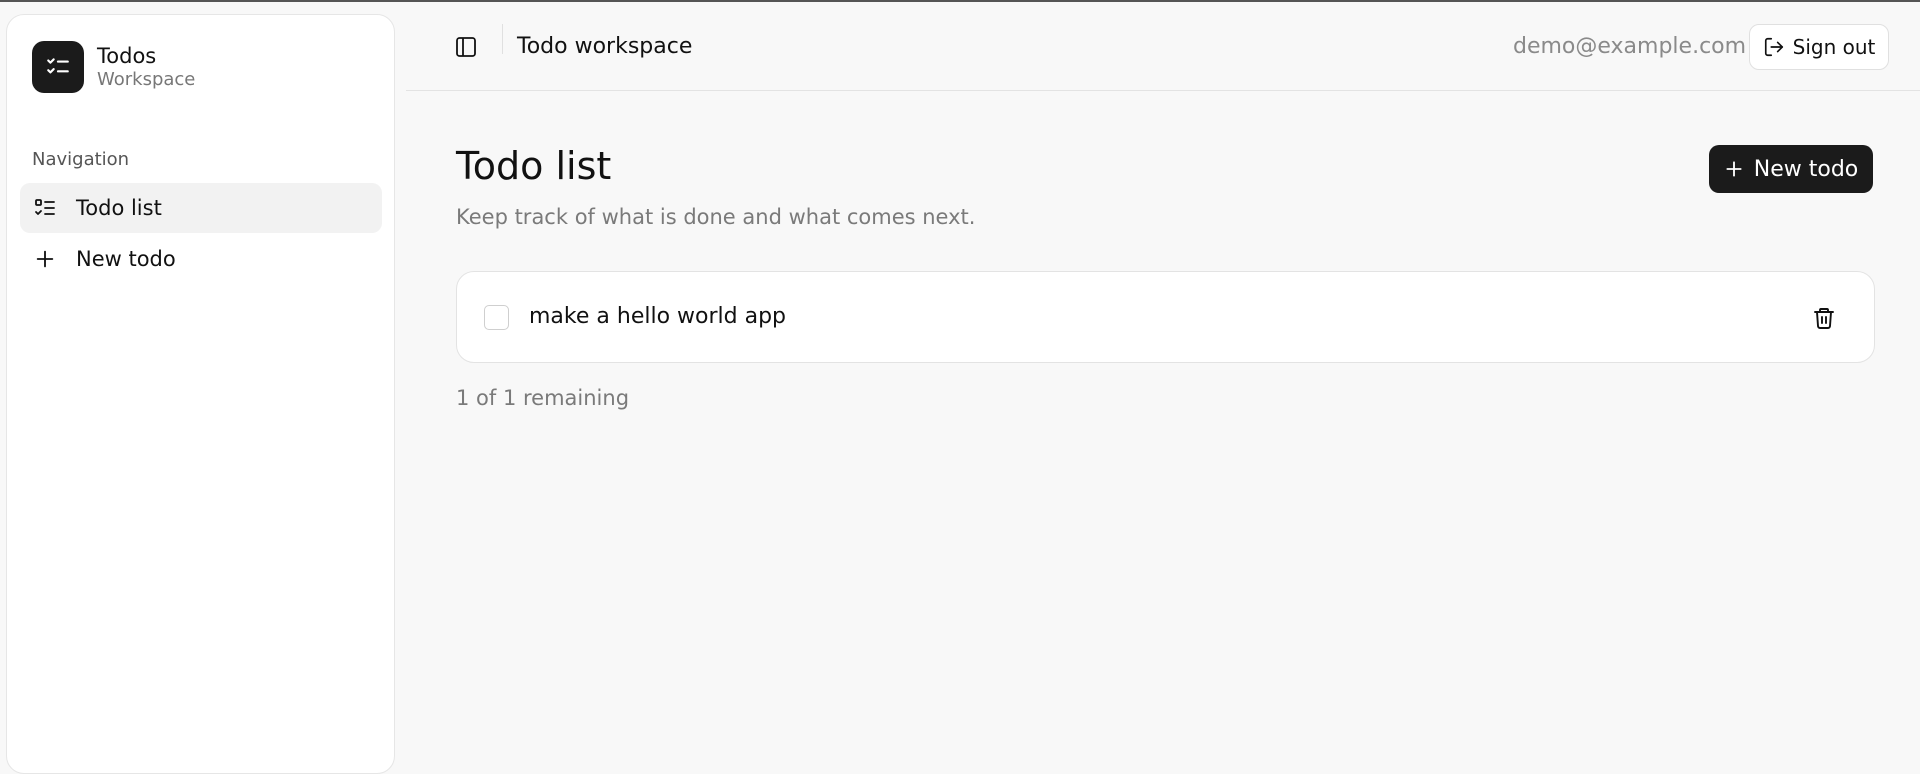  What do you see at coordinates (201, 208) in the screenshot?
I see `sidebar-item-todo-list: Todo list` at bounding box center [201, 208].